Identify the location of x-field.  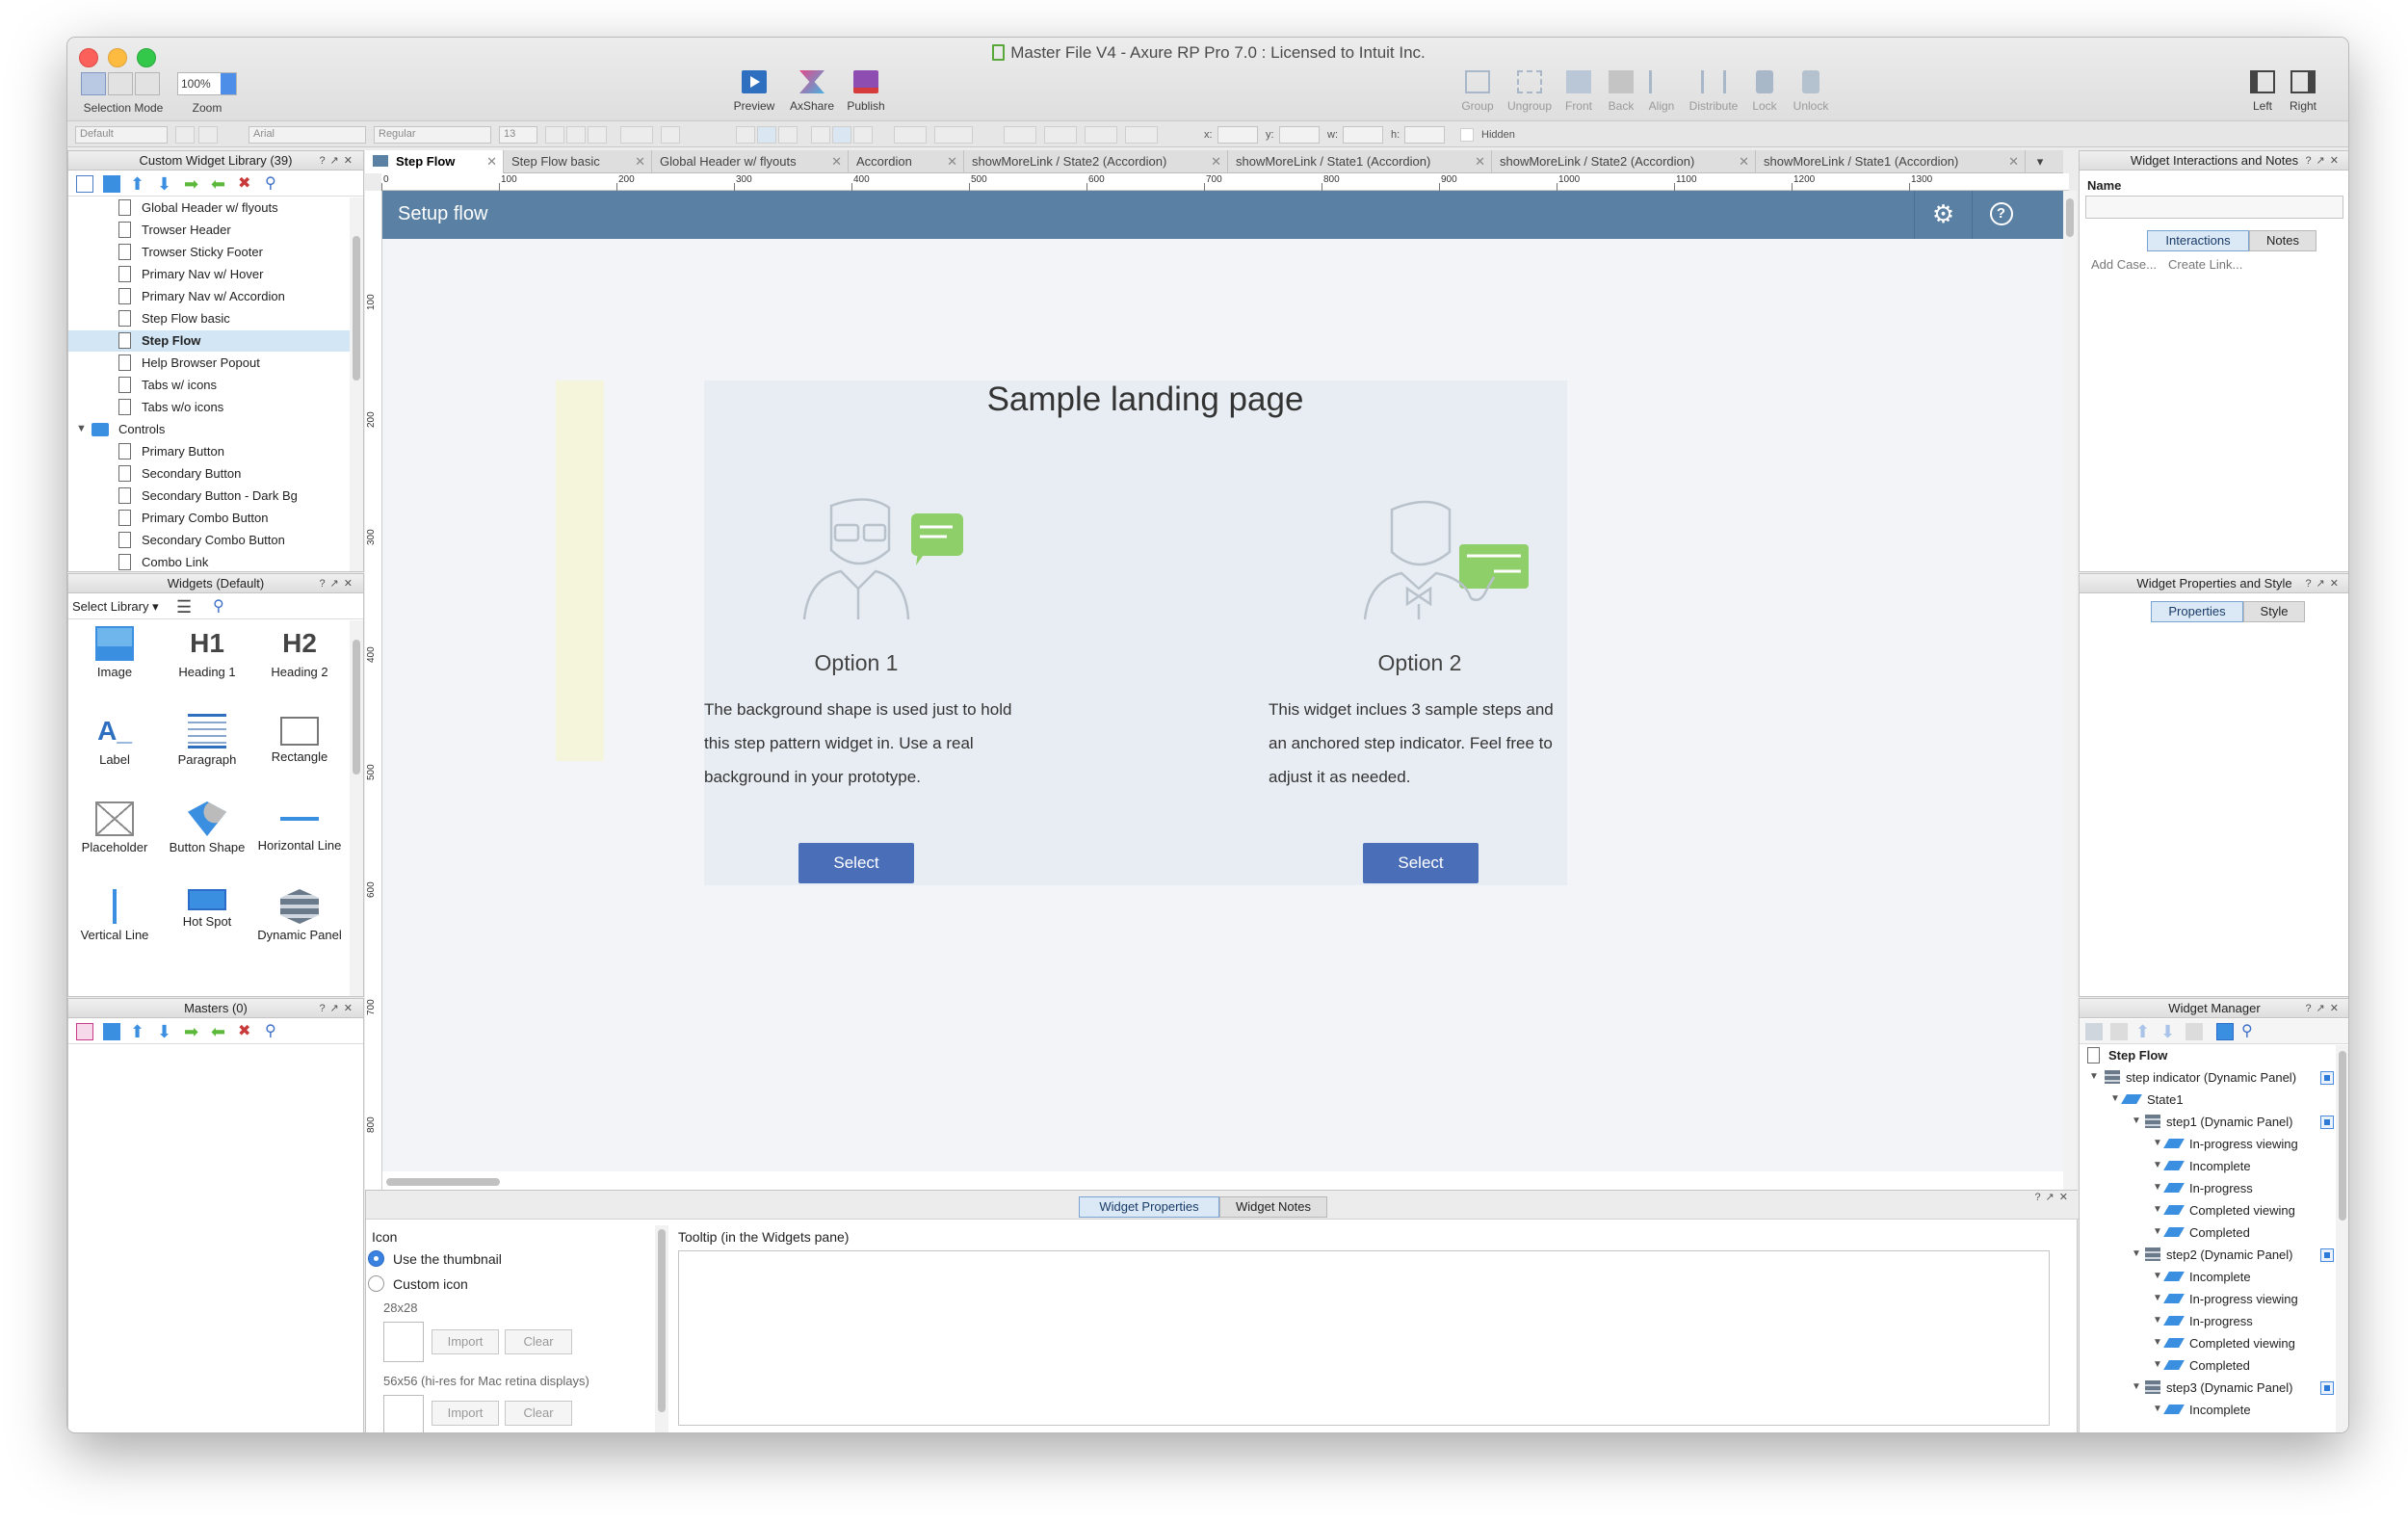
(1237, 135).